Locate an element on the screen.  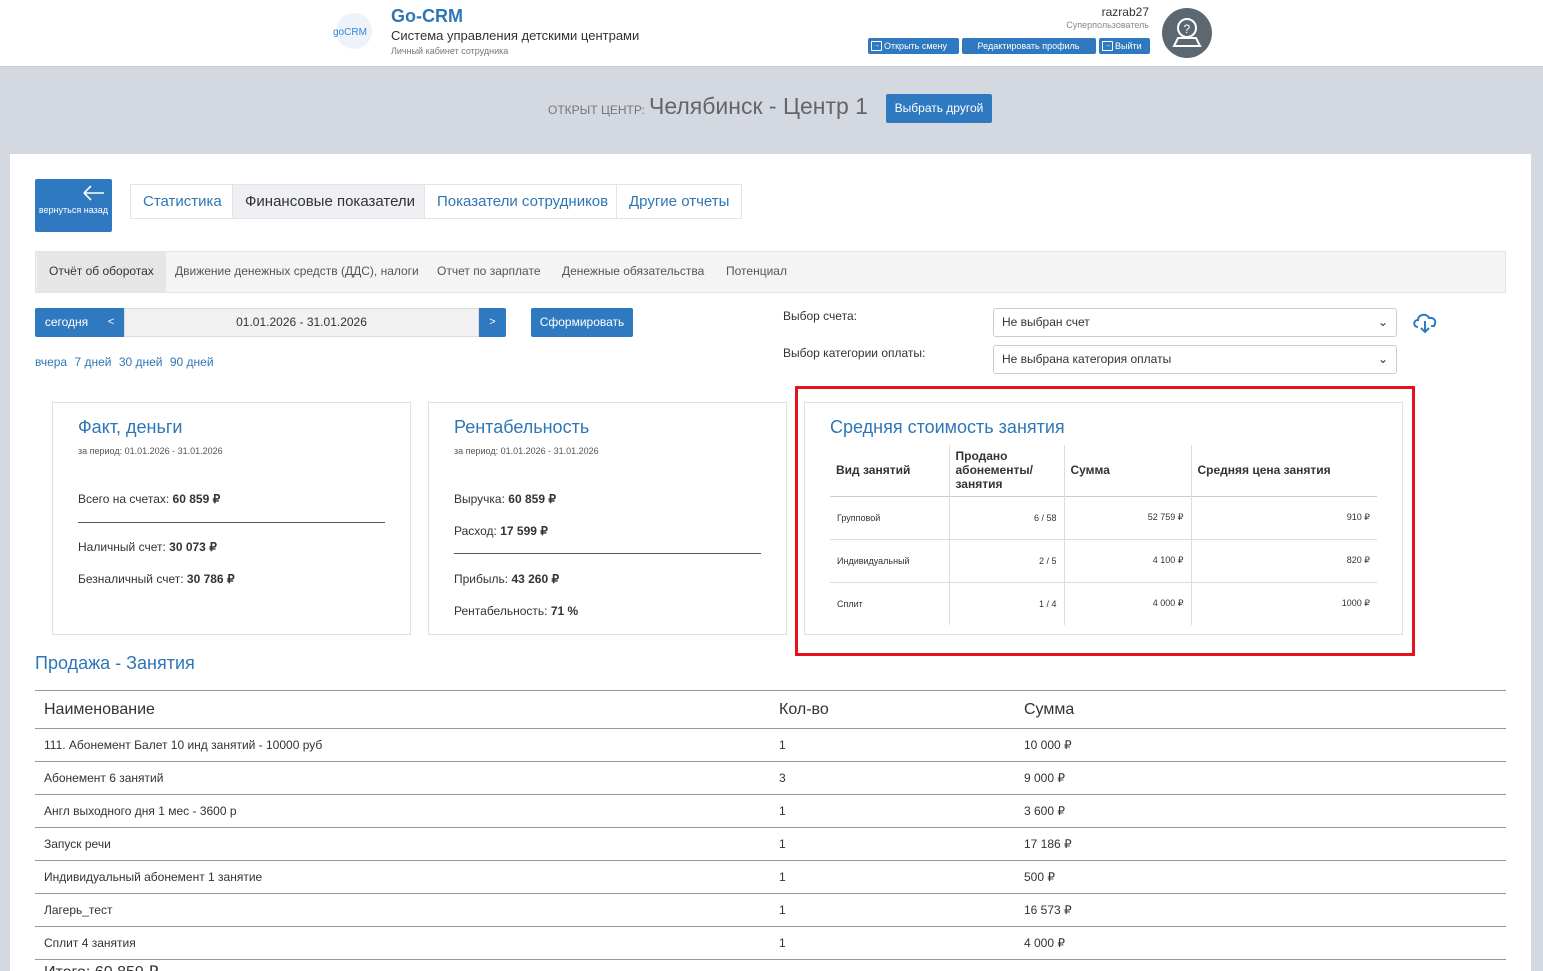
generate-button: Сформировать is located at coordinates (582, 322).